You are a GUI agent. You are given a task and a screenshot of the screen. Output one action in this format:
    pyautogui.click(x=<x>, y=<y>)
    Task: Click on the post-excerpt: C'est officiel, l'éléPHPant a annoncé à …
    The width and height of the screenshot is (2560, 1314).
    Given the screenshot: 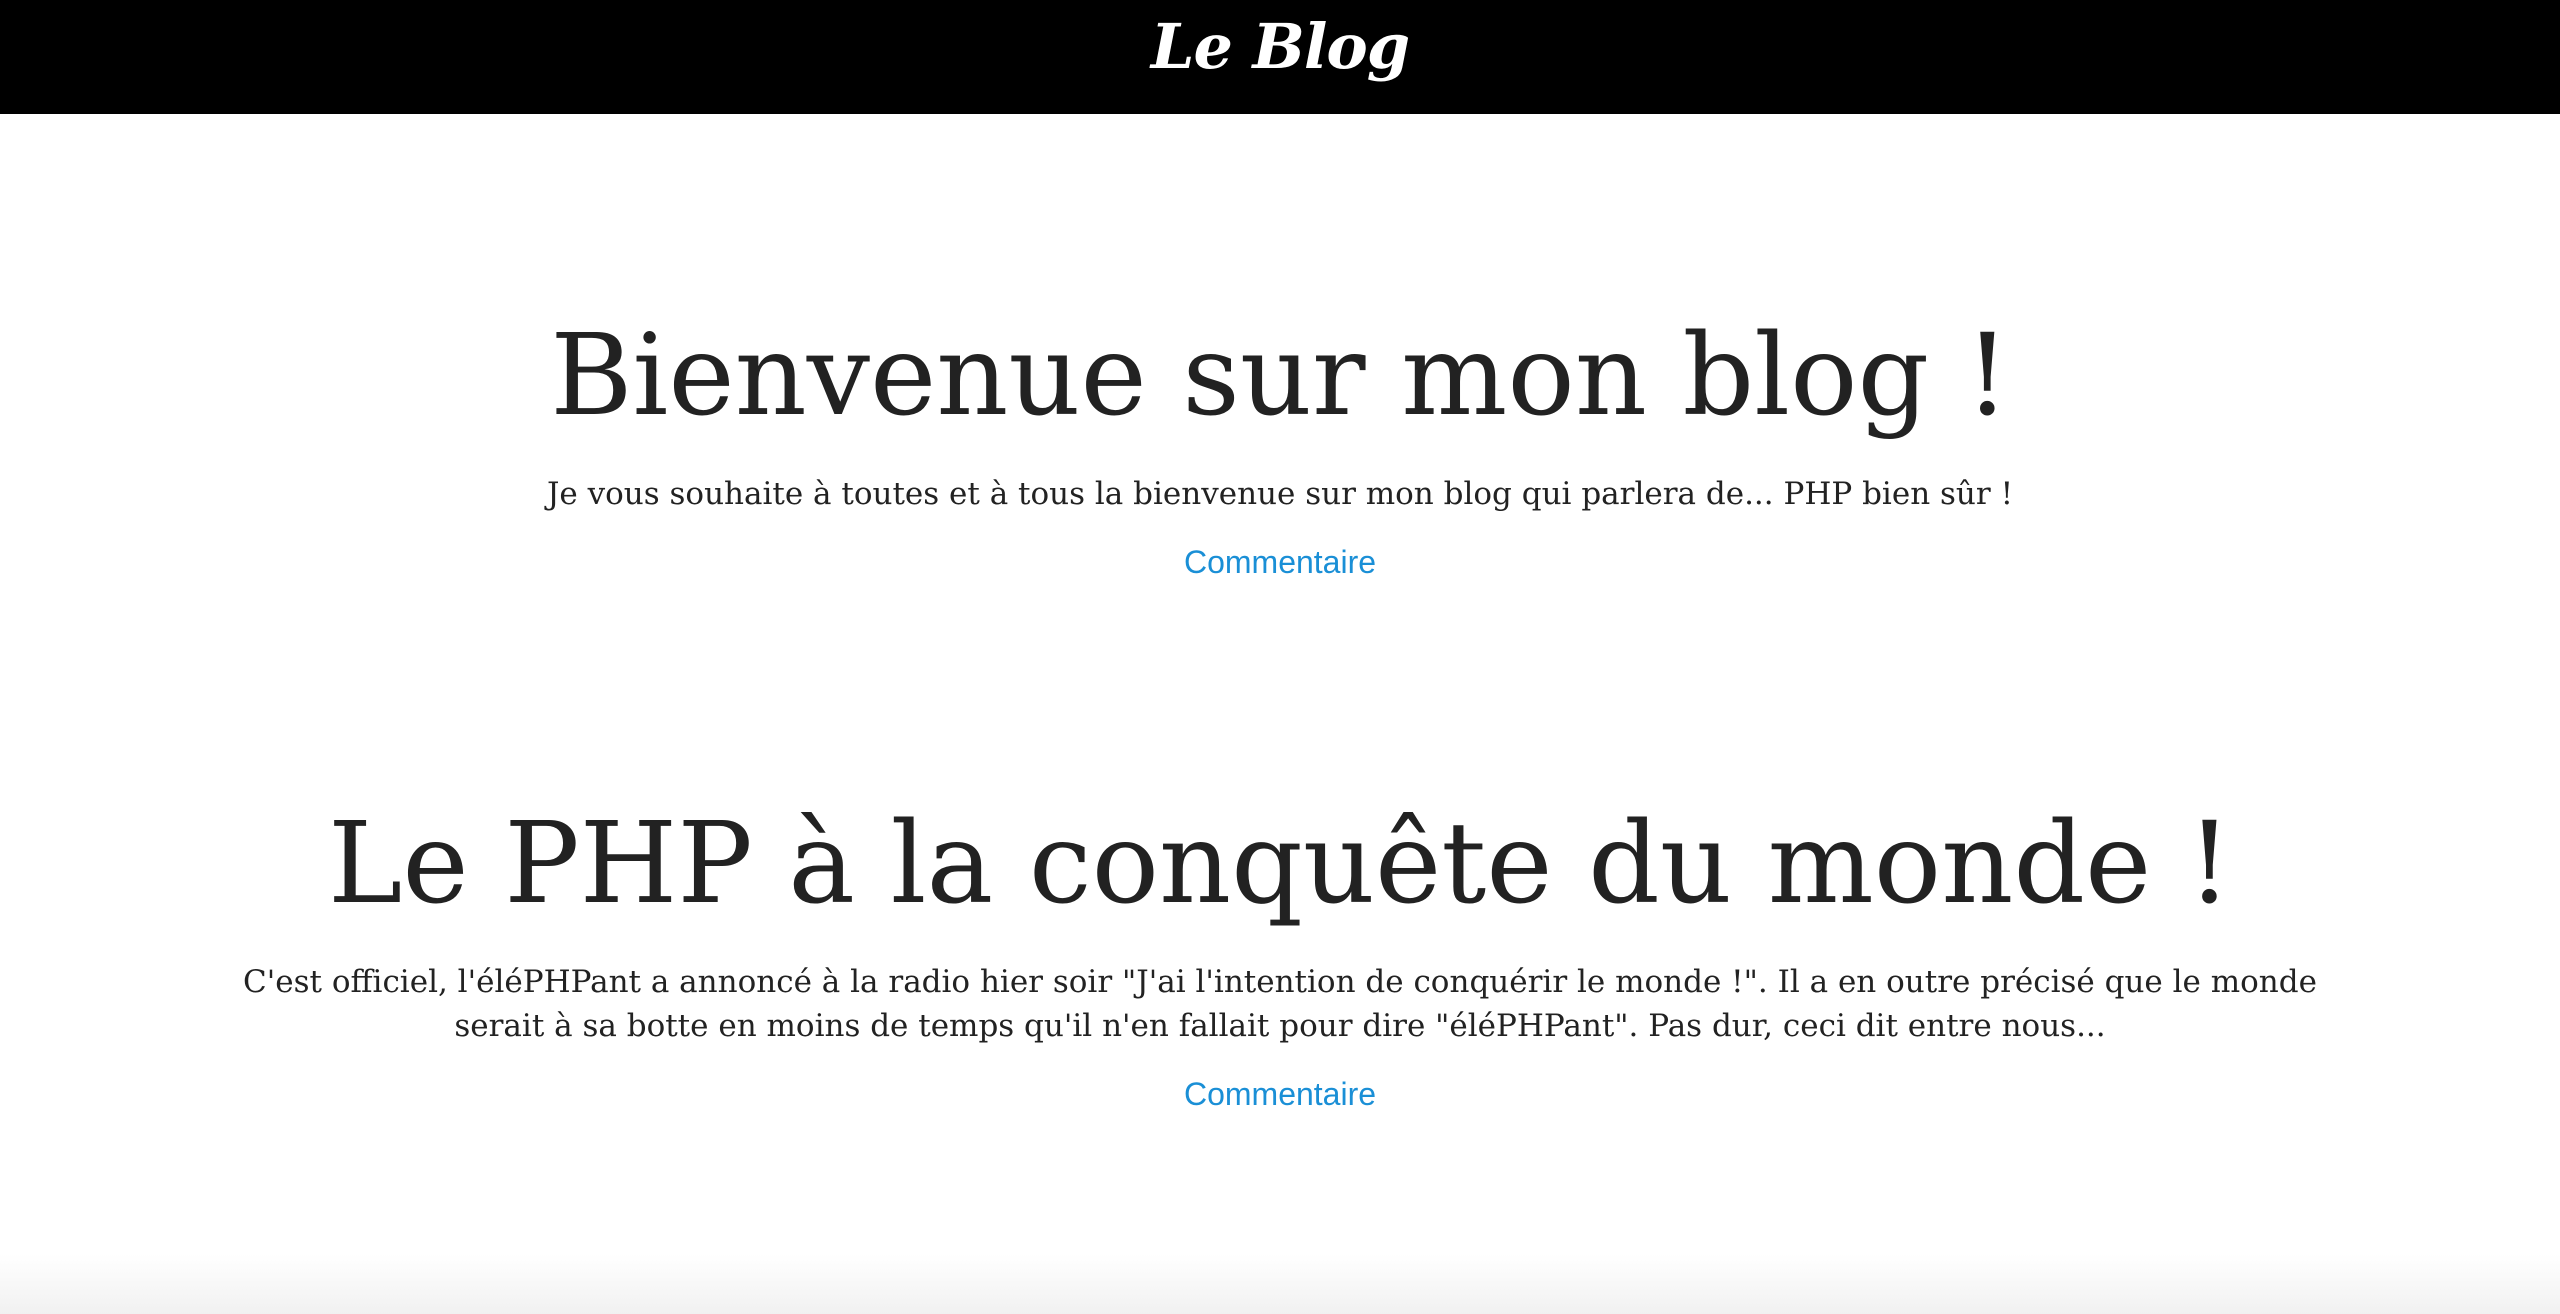 What is the action you would take?
    pyautogui.click(x=1280, y=1004)
    